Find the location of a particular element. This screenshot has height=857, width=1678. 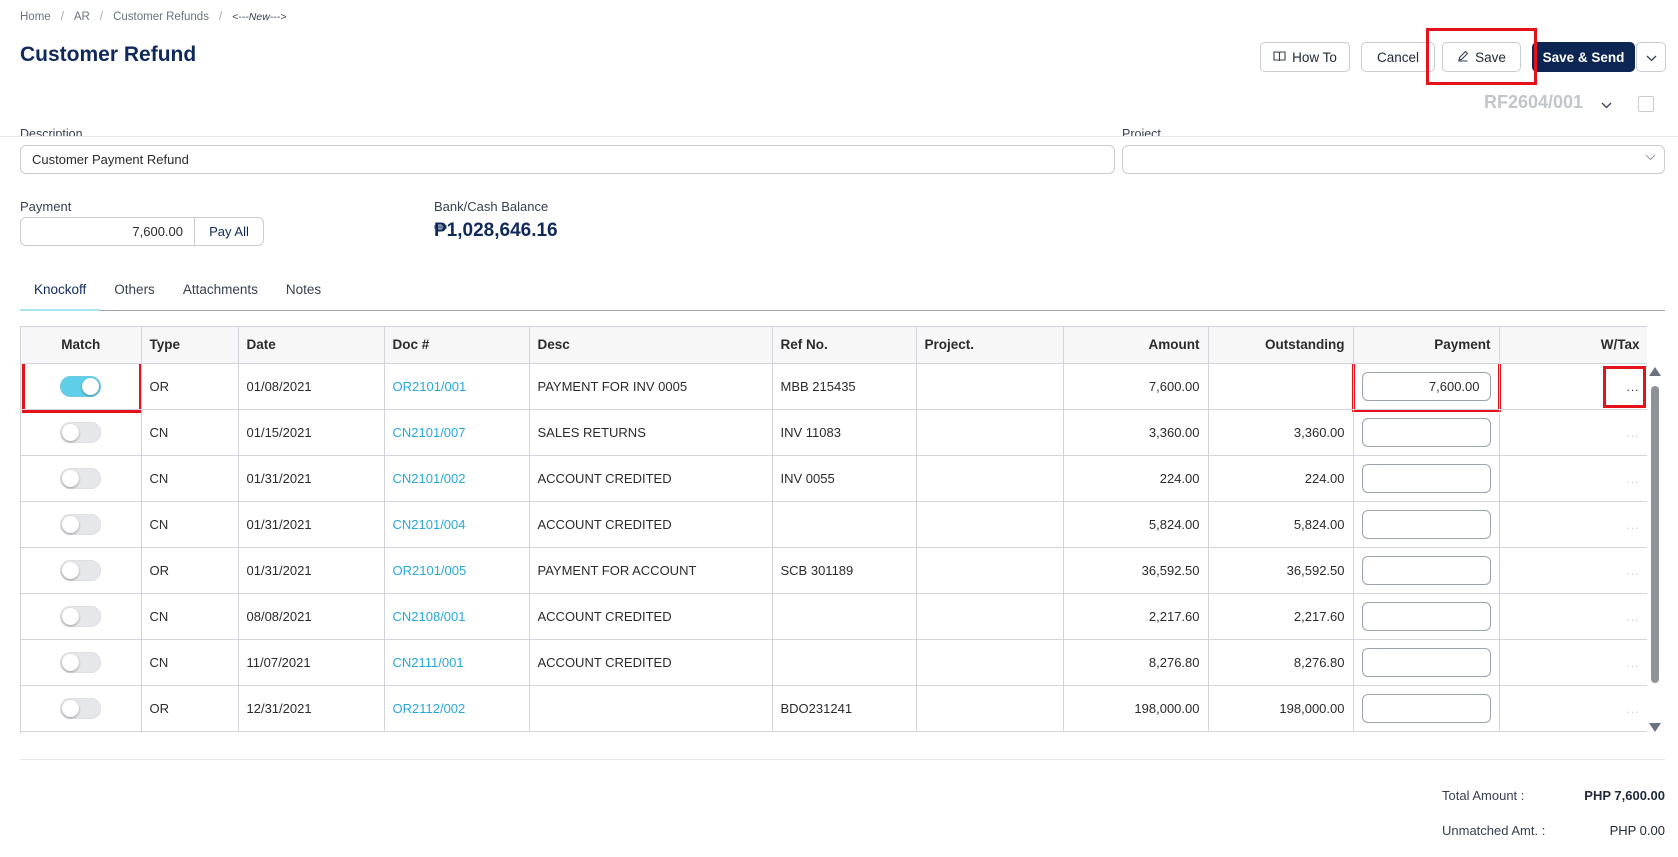

date-cell: 08/08/2021 is located at coordinates (311, 616).